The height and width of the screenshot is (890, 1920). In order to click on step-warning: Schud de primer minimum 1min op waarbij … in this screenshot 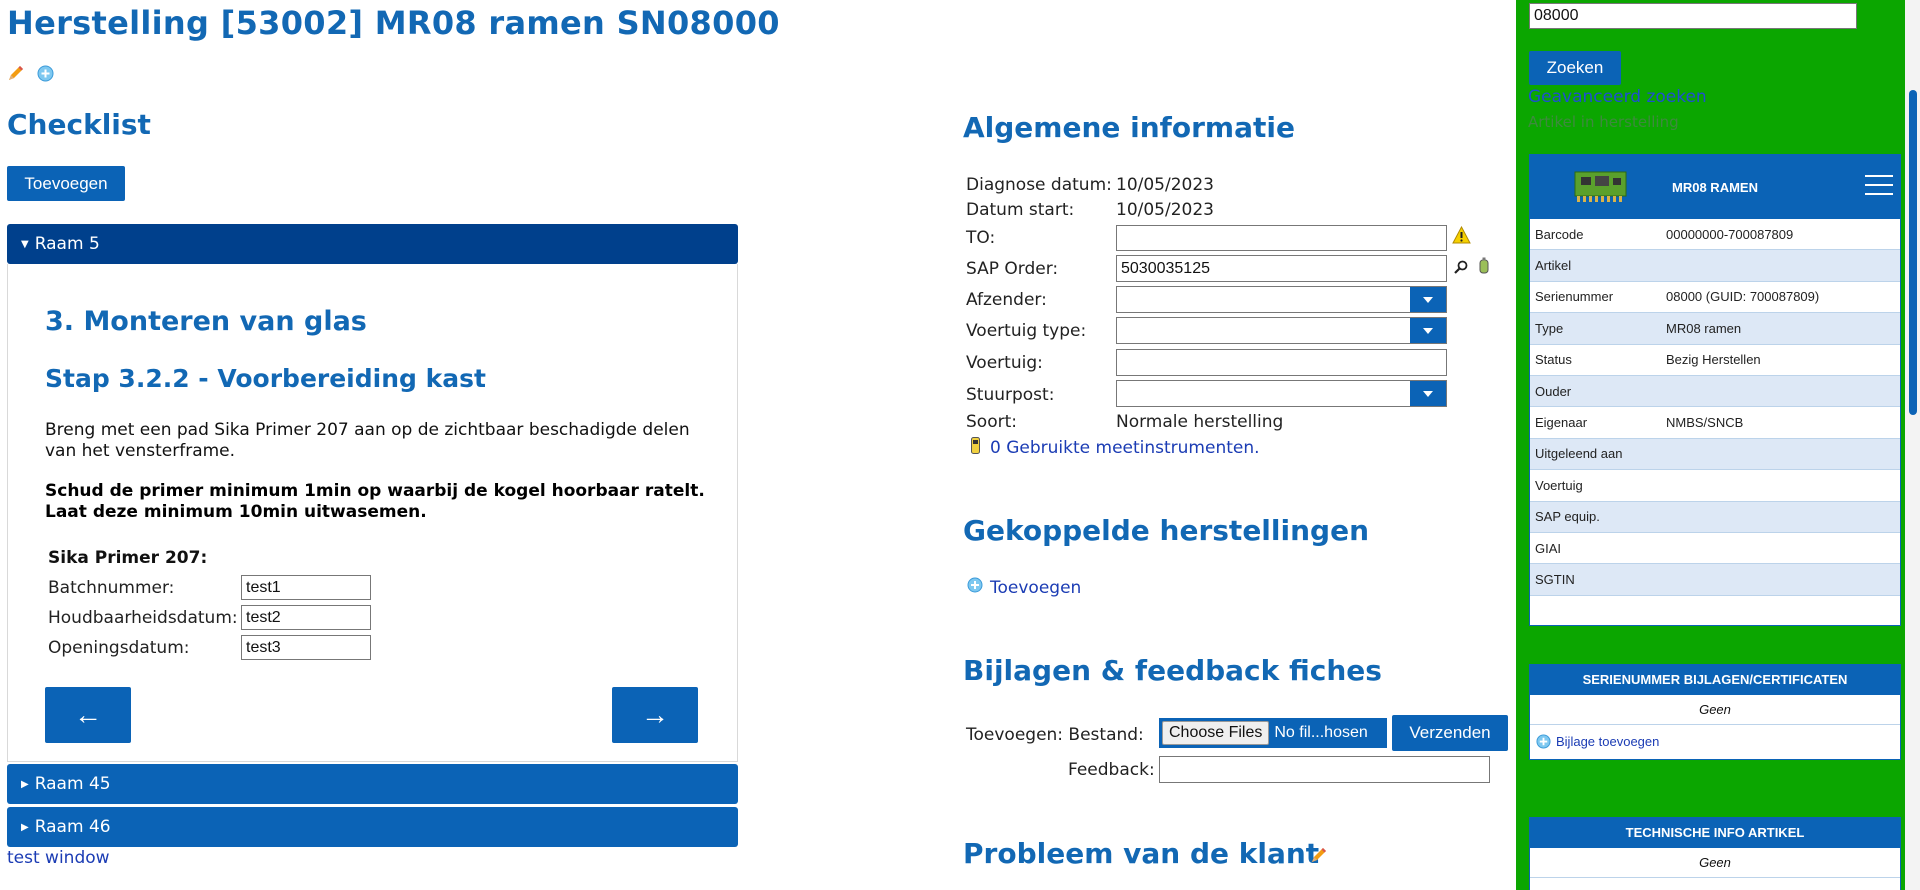, I will do `click(375, 501)`.